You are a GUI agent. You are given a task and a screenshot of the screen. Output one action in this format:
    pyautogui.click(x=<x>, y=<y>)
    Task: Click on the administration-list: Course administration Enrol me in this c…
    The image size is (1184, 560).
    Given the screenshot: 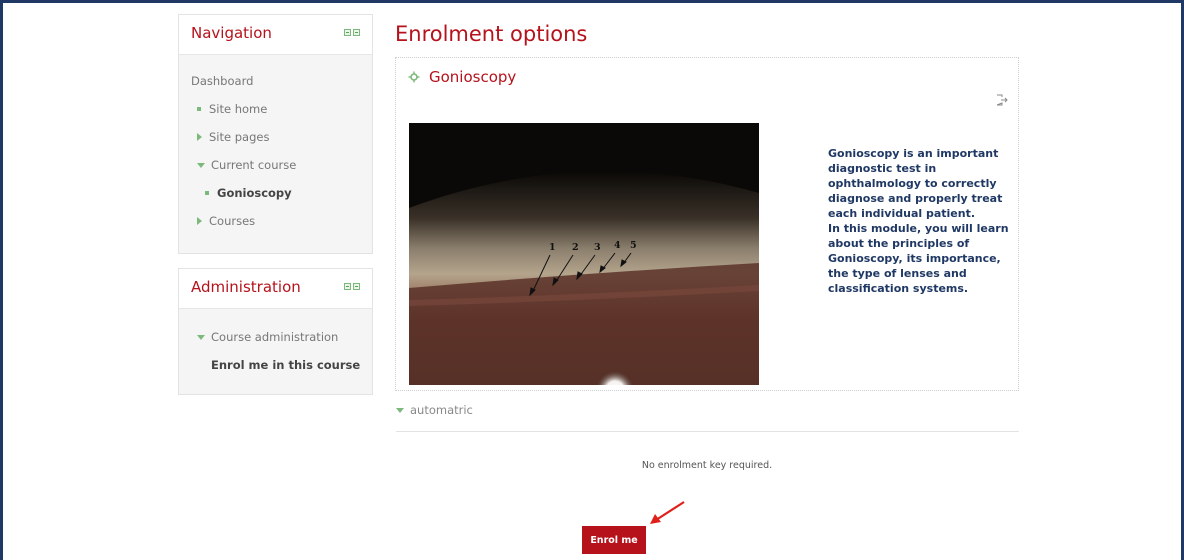 What is the action you would take?
    pyautogui.click(x=275, y=351)
    